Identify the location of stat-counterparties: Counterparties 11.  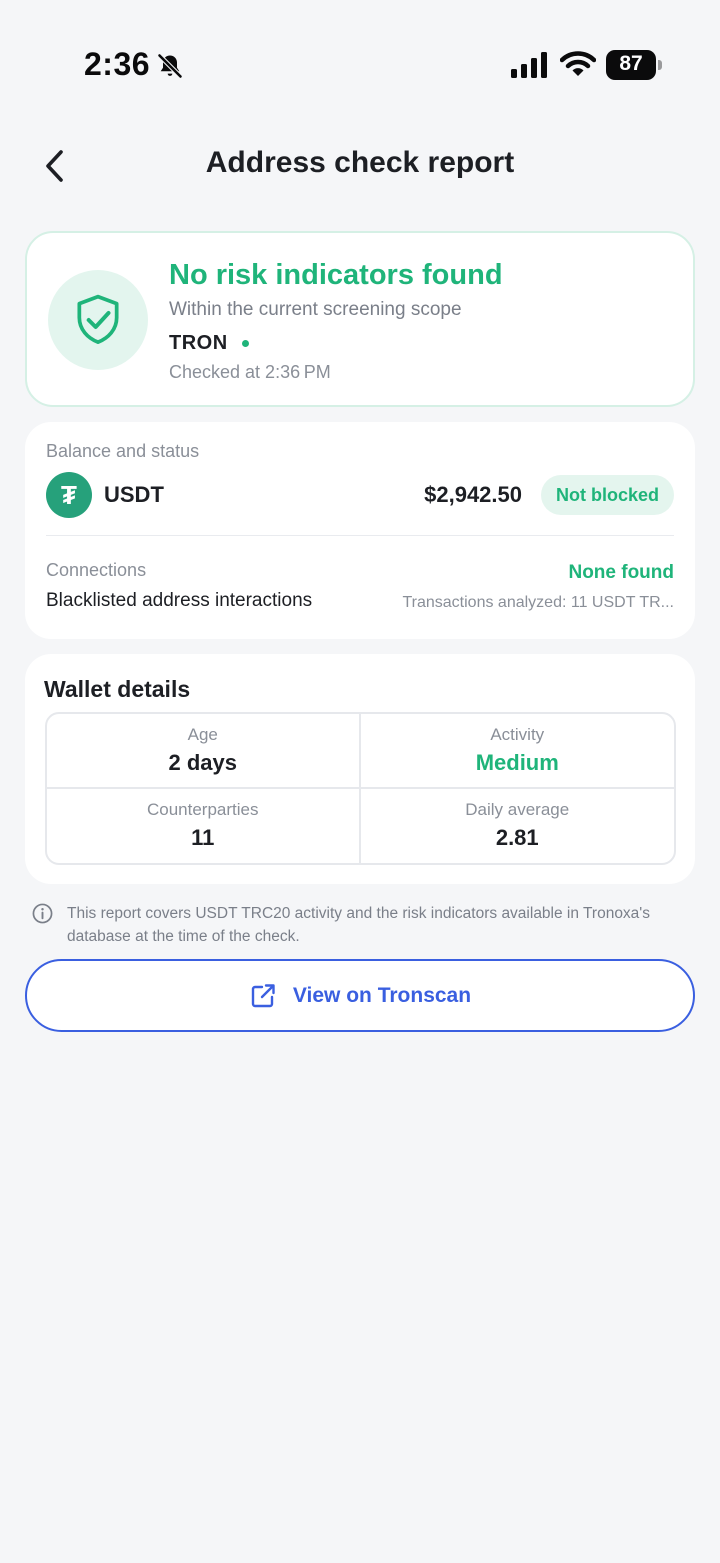
(204, 825).